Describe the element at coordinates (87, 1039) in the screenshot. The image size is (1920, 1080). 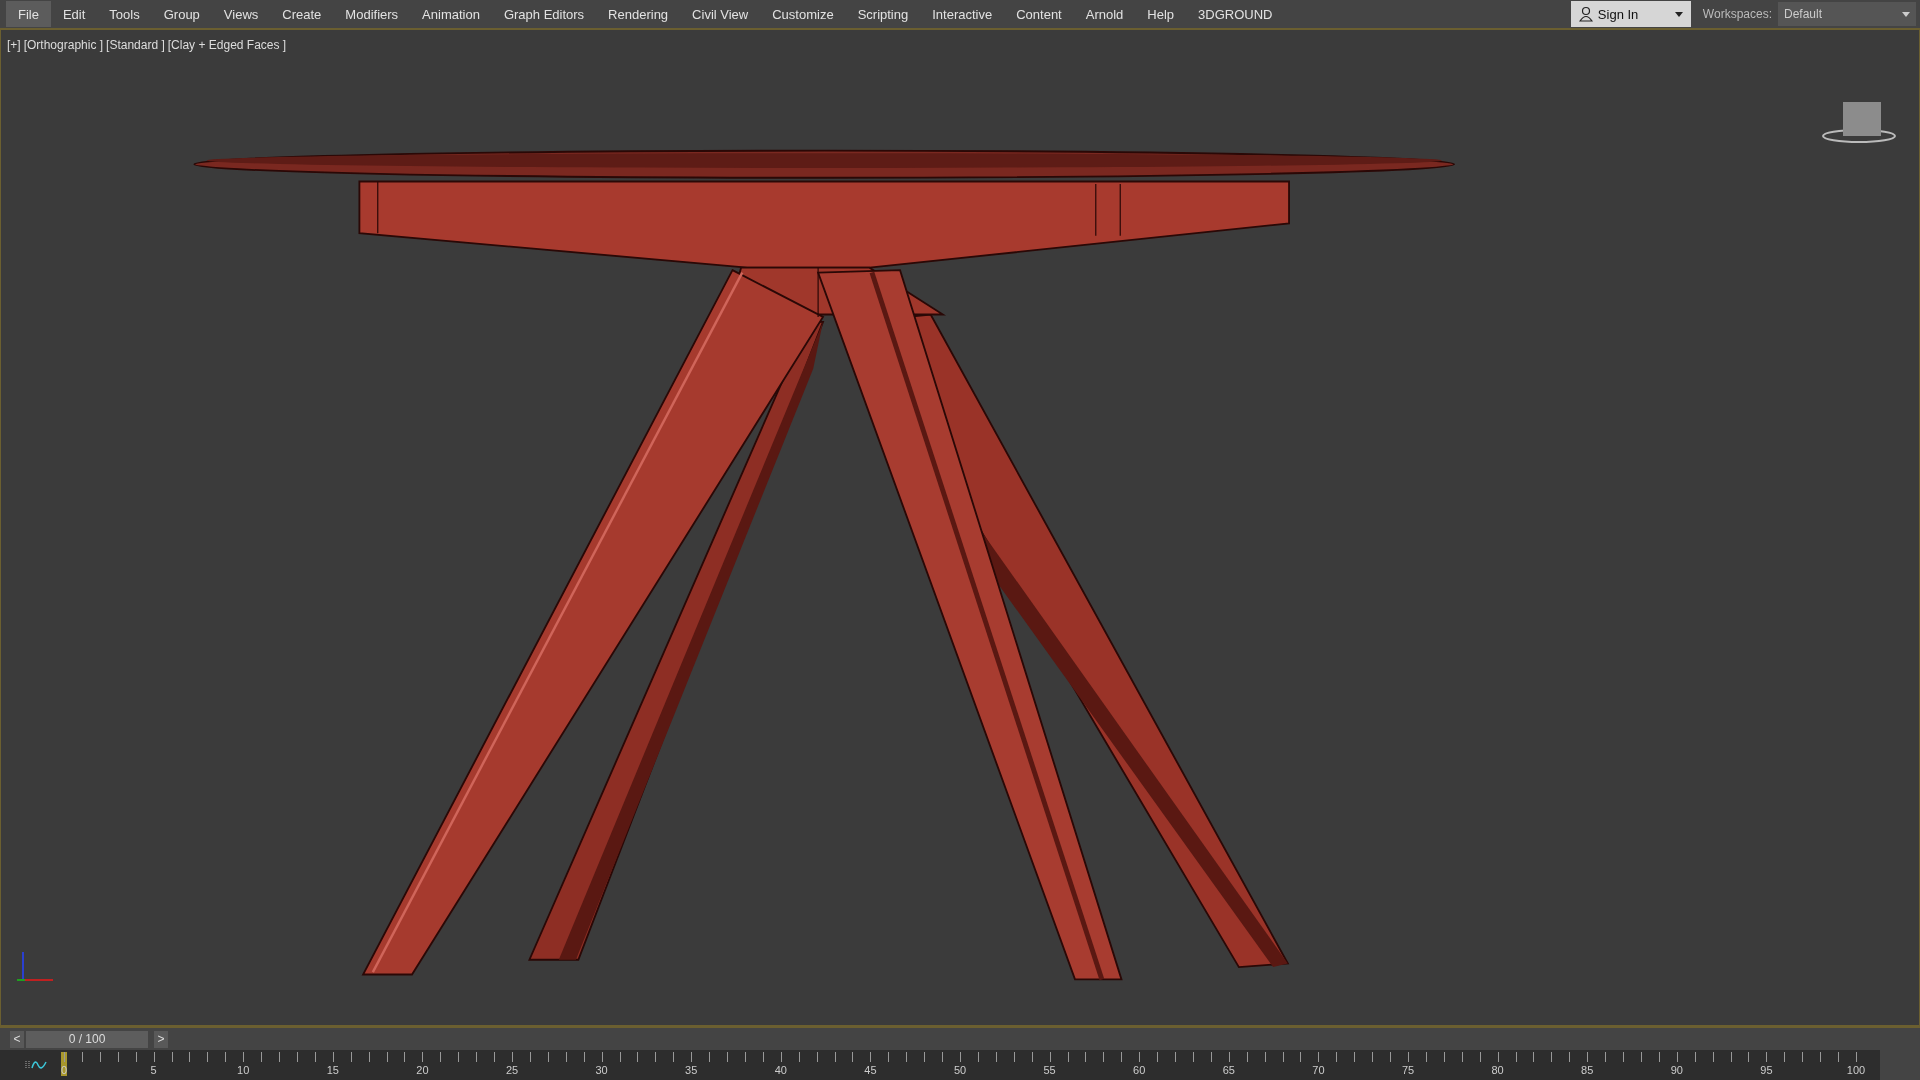
I see `frame-counter: 0 / 100` at that location.